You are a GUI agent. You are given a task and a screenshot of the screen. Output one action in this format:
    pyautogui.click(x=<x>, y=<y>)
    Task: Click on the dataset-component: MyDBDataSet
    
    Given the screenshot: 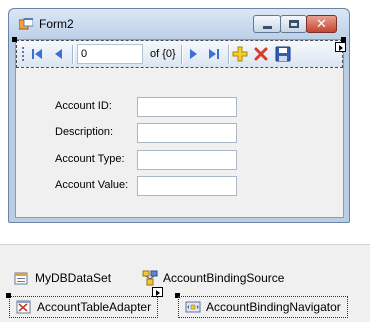 What is the action you would take?
    pyautogui.click(x=62, y=278)
    